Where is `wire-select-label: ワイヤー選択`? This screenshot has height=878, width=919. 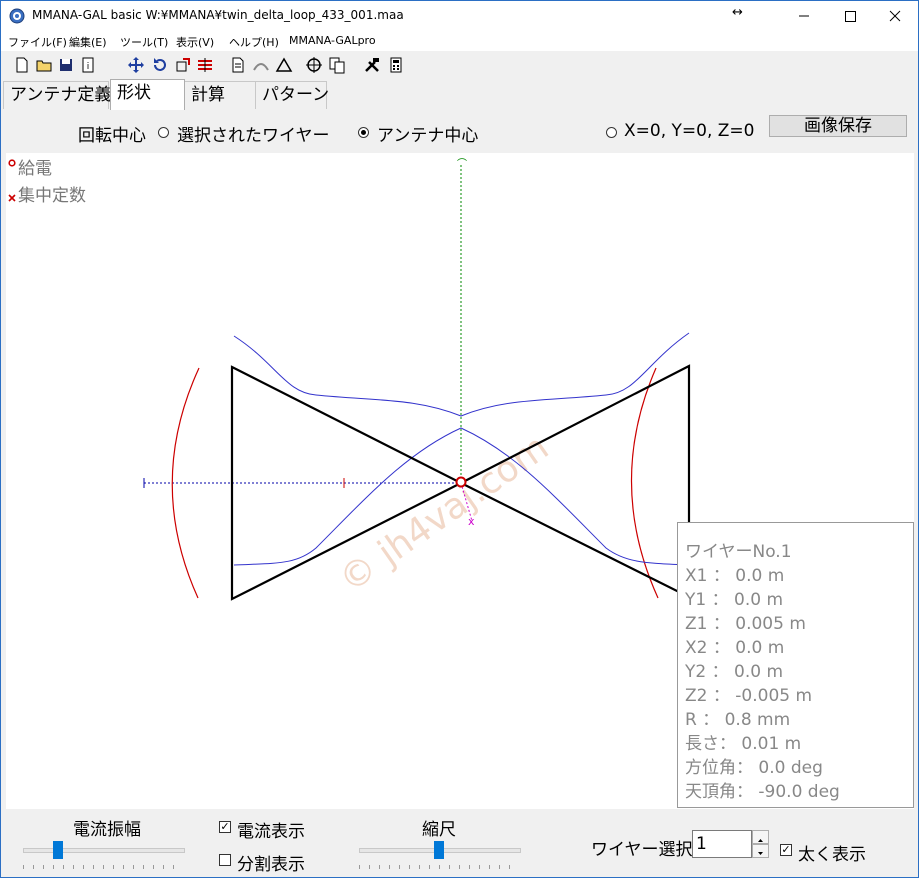
wire-select-label: ワイヤー選択 is located at coordinates (642, 850).